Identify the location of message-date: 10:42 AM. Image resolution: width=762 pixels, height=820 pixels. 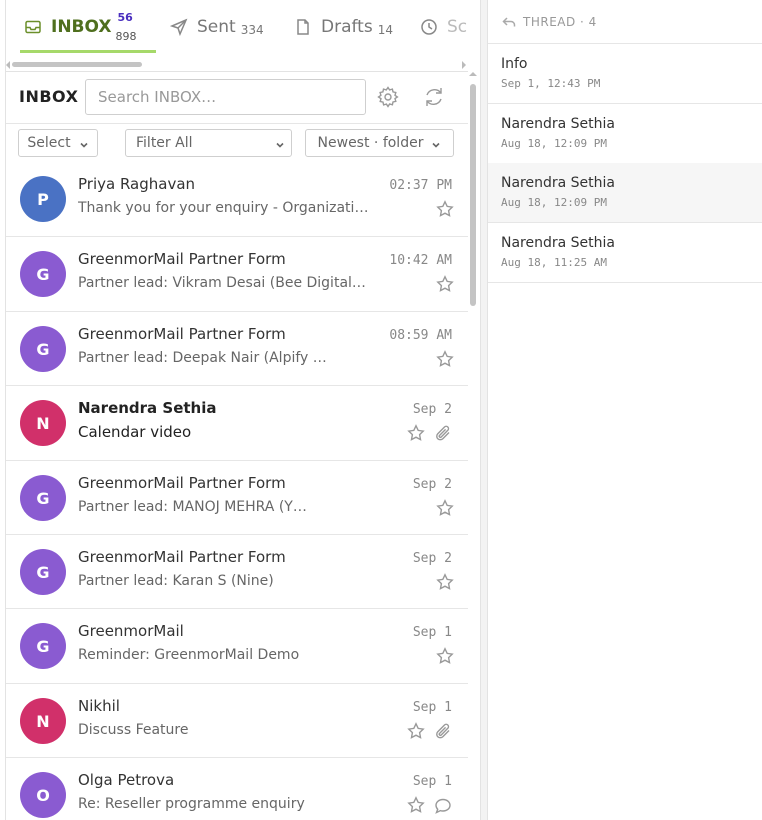
(420, 260).